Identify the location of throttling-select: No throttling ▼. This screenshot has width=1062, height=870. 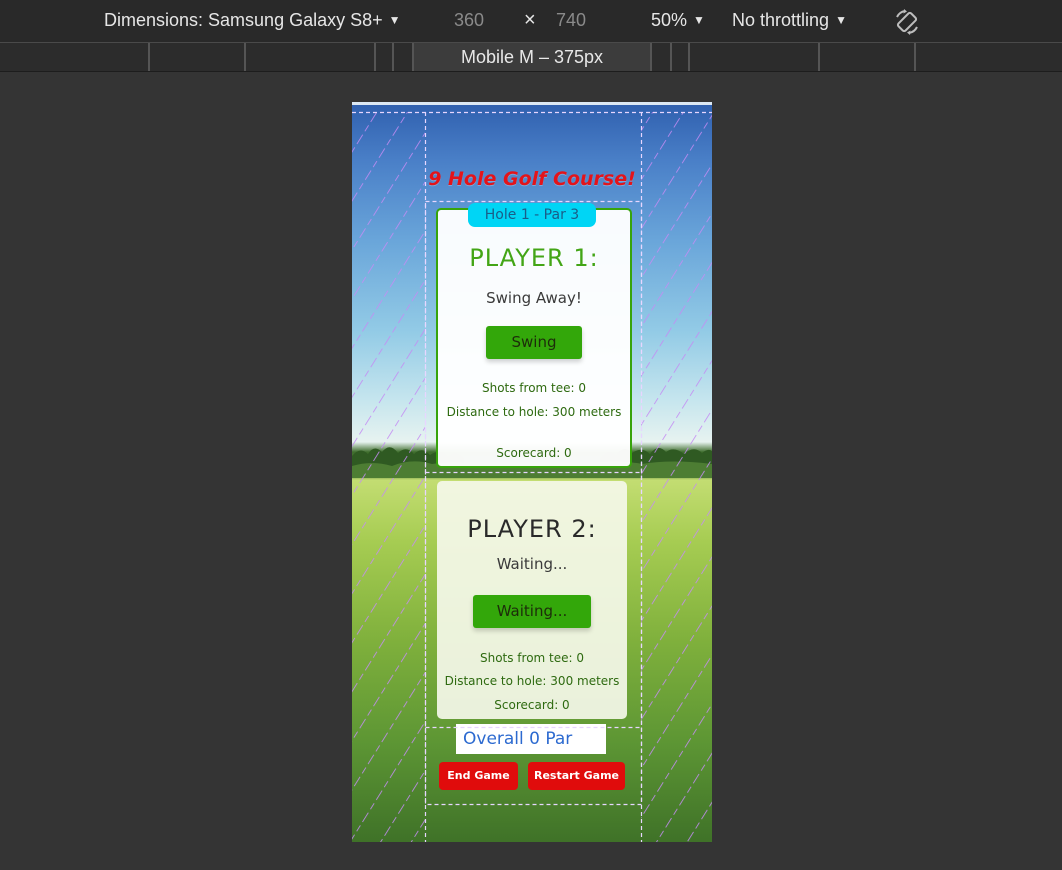
(789, 20).